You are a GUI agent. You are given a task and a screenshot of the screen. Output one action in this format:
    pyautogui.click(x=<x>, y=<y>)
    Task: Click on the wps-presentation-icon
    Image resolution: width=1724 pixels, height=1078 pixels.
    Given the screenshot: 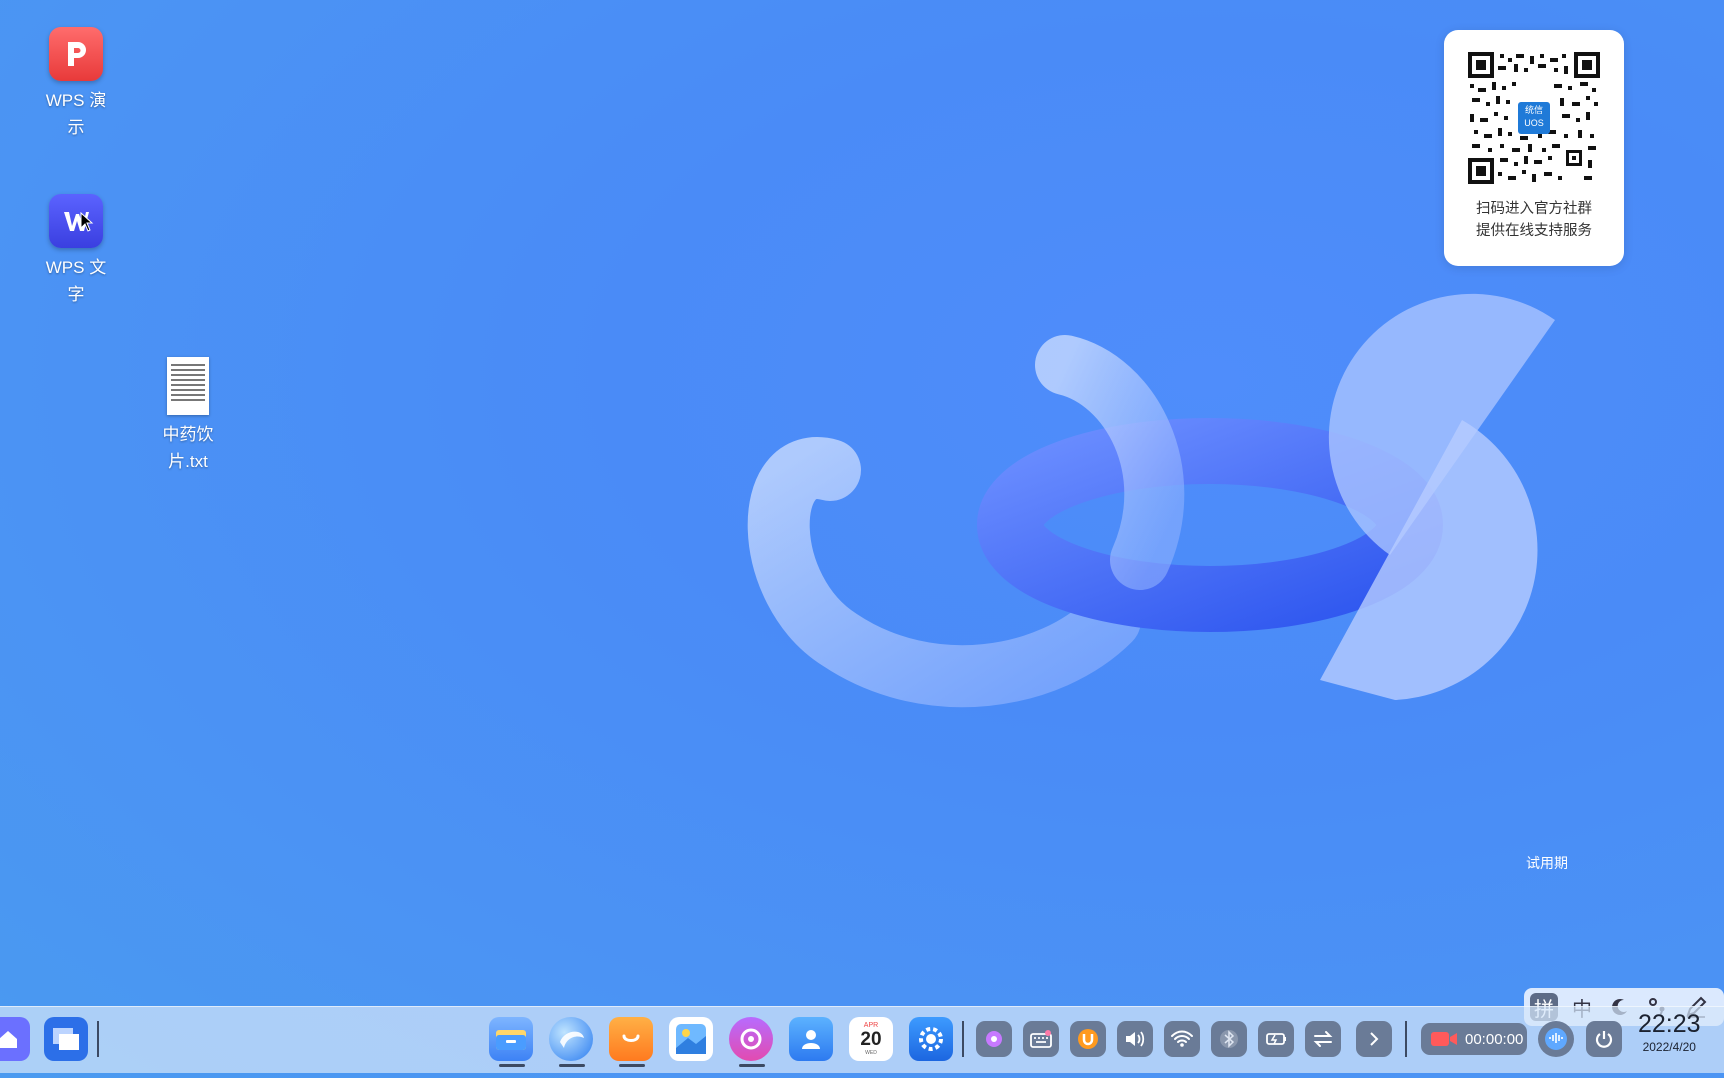 What is the action you would take?
    pyautogui.click(x=76, y=54)
    